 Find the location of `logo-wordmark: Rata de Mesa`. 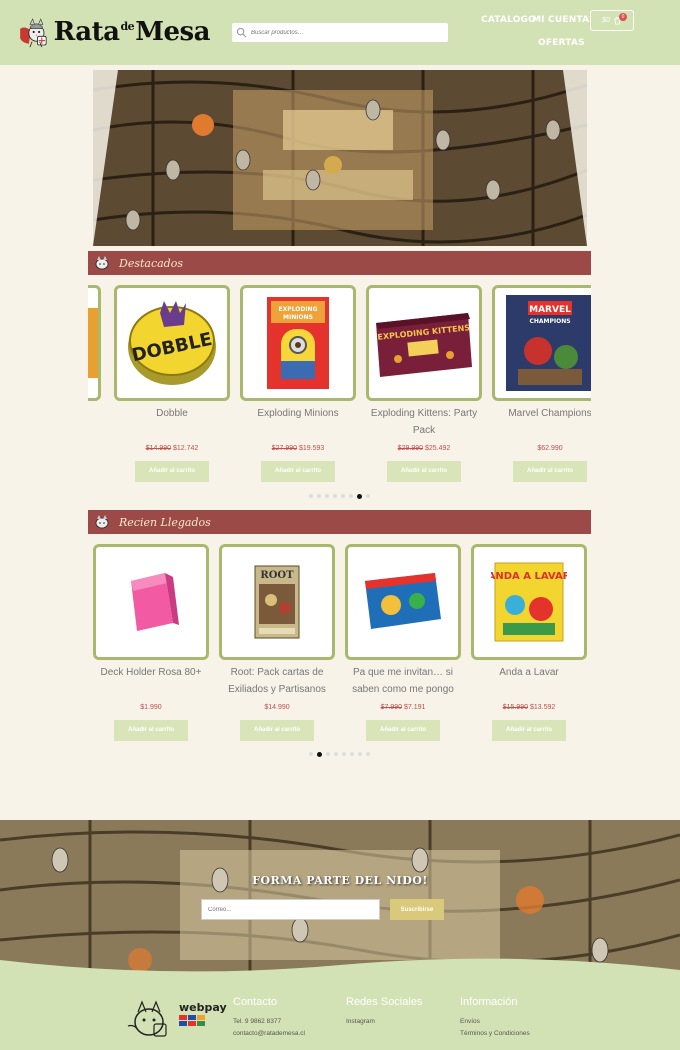

logo-wordmark: Rata de Mesa is located at coordinates (132, 32).